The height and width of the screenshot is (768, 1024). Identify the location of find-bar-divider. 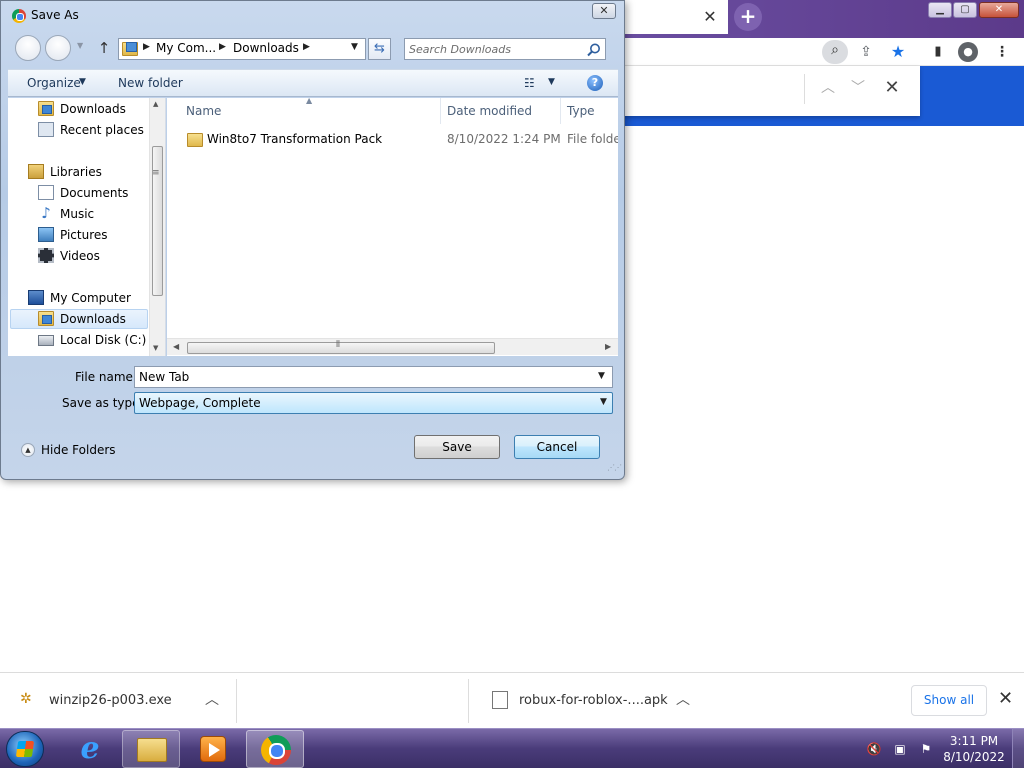
(804, 89).